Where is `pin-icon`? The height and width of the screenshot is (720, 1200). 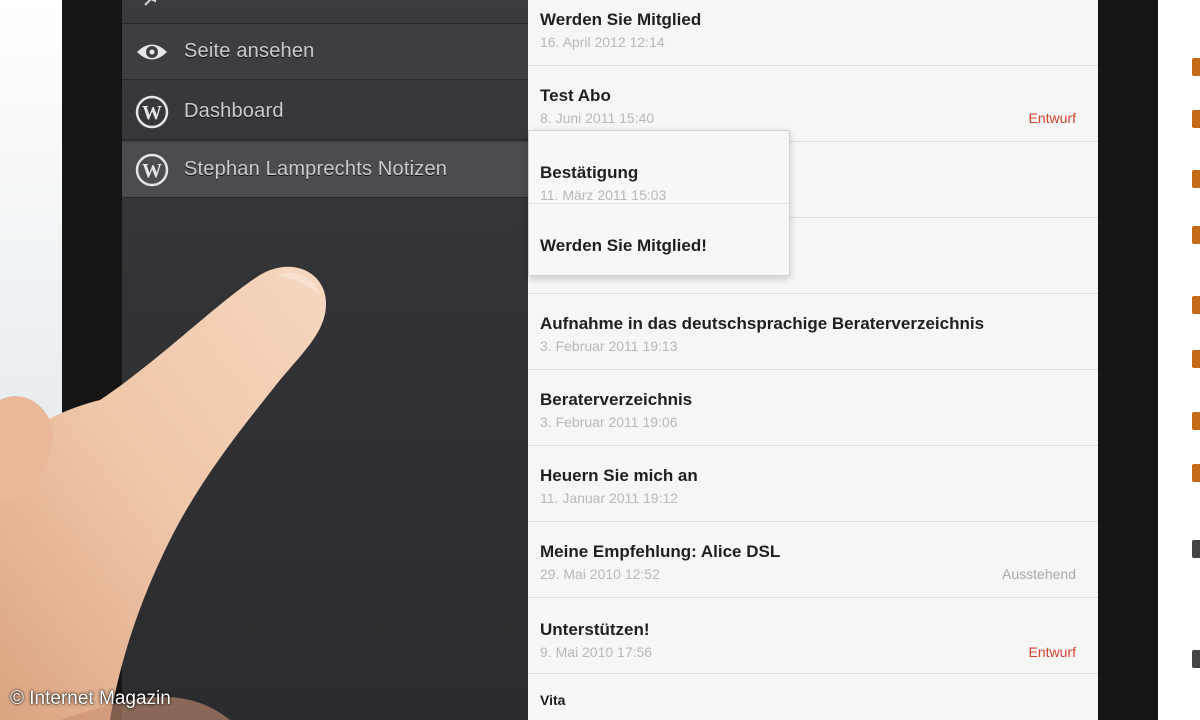 pin-icon is located at coordinates (152, 8).